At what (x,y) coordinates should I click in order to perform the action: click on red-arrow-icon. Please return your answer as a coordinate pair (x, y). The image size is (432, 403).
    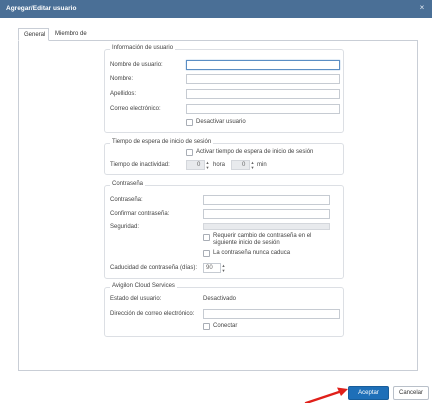
    Looking at the image, I should click on (326, 395).